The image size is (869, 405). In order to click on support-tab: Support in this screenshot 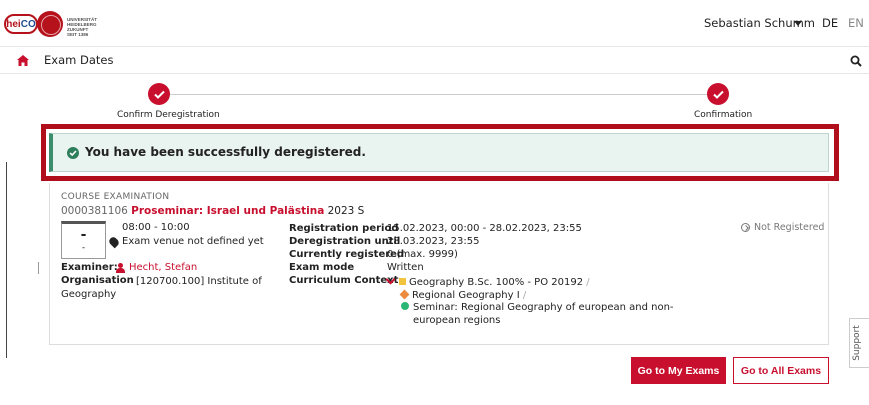, I will do `click(859, 343)`.